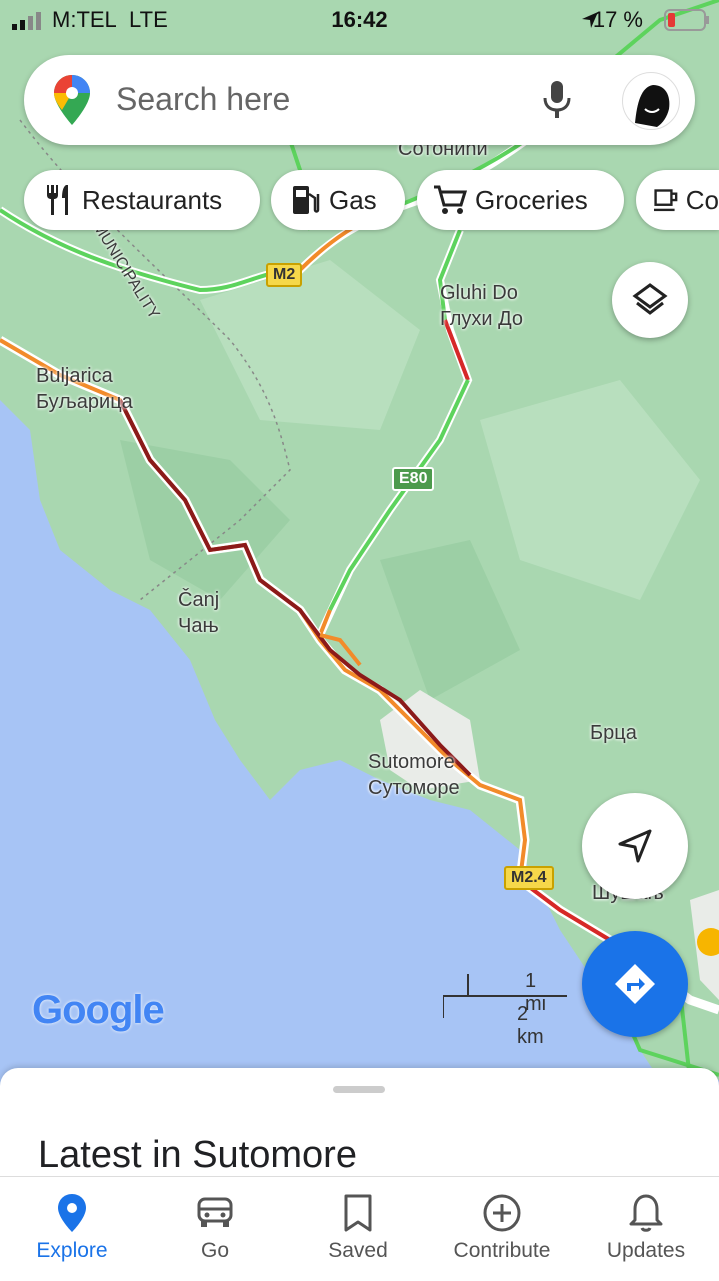 Image resolution: width=719 pixels, height=1281 pixels. I want to click on chip-label: Groceries, so click(531, 199).